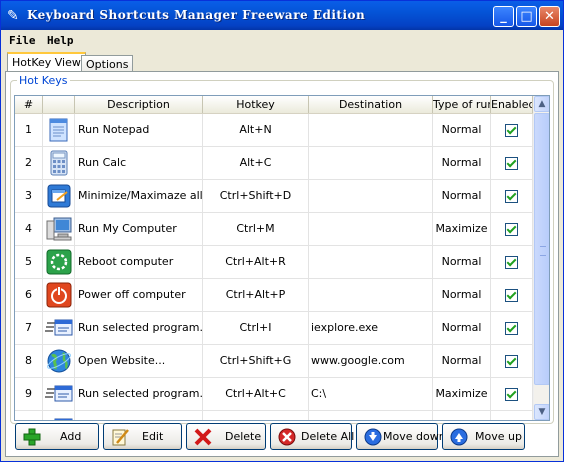 The image size is (564, 462). I want to click on delete-all-button: Delete All, so click(312, 436).